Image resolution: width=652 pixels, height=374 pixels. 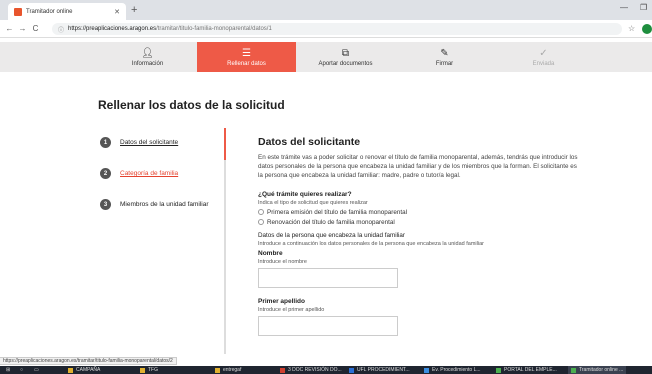 I want to click on step-firmar: ✎ Firmar, so click(x=444, y=57).